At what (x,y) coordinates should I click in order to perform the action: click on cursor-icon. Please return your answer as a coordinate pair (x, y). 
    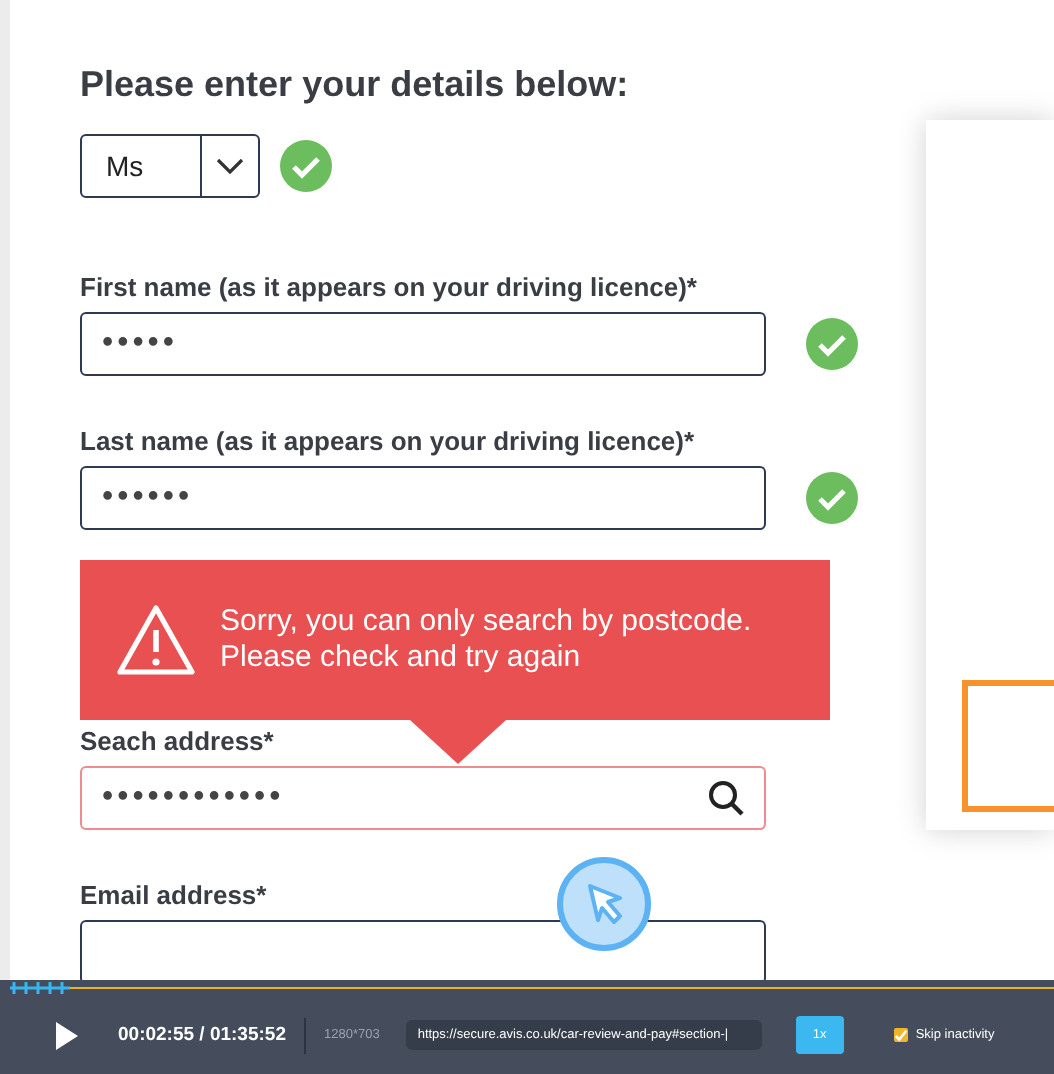
    Looking at the image, I should click on (604, 904).